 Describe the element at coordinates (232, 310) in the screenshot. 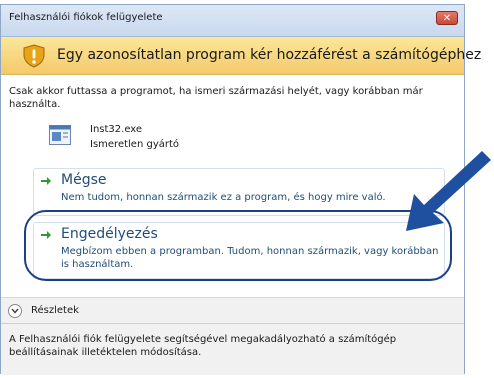

I see `details-bar: Részletek` at that location.